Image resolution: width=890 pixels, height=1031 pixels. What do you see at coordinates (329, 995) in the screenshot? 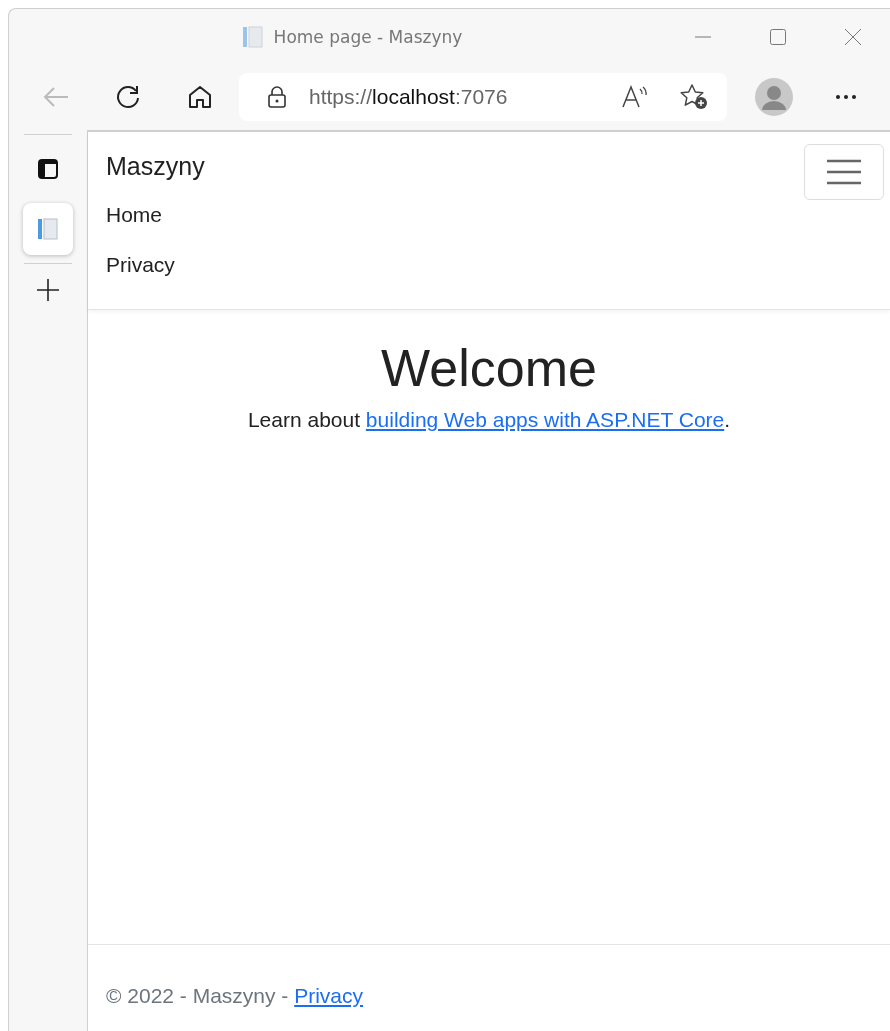
I see `privacy-link: Privacy` at bounding box center [329, 995].